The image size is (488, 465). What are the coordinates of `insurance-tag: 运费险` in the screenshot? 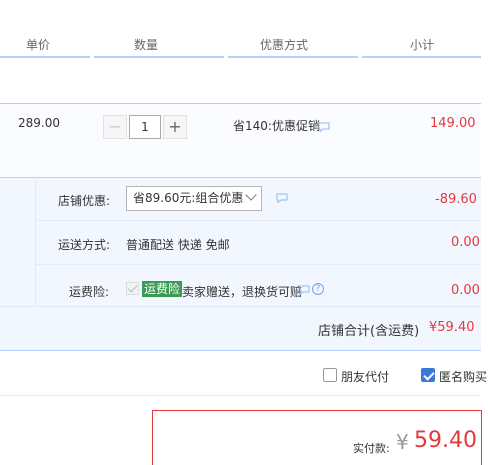 It's located at (162, 289).